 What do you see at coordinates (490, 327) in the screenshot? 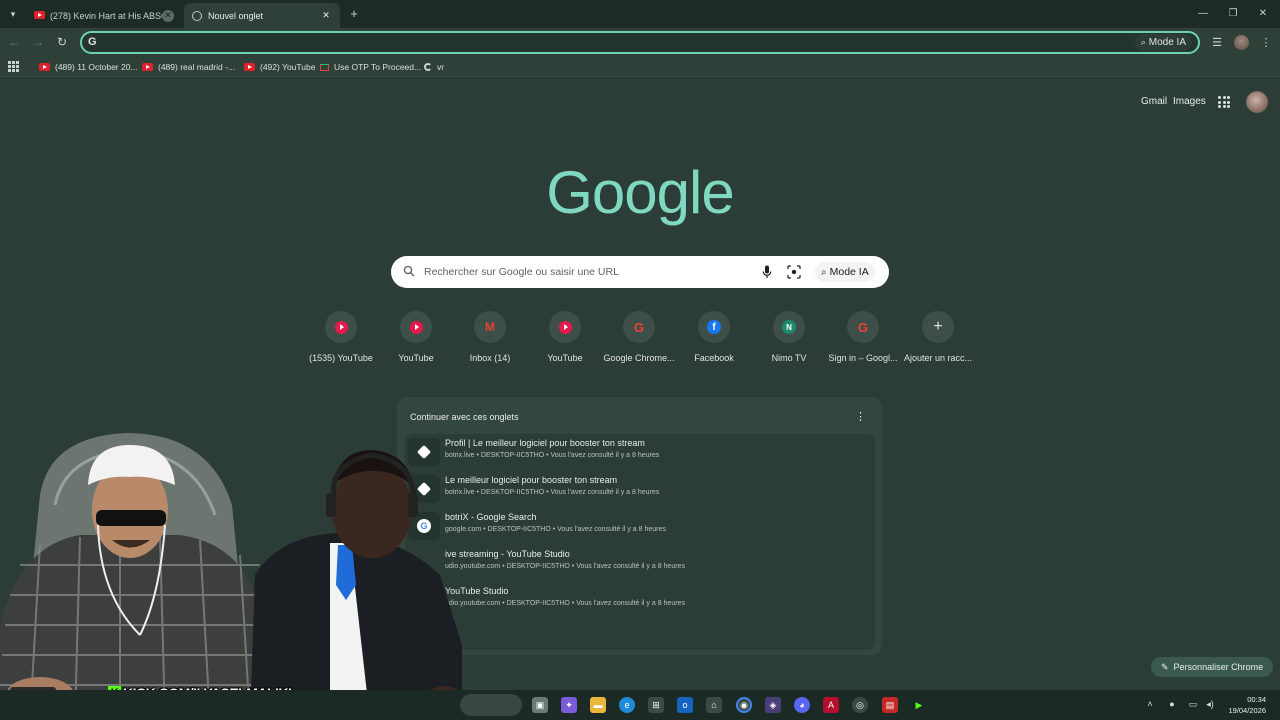
I see `gmail-icon: M` at bounding box center [490, 327].